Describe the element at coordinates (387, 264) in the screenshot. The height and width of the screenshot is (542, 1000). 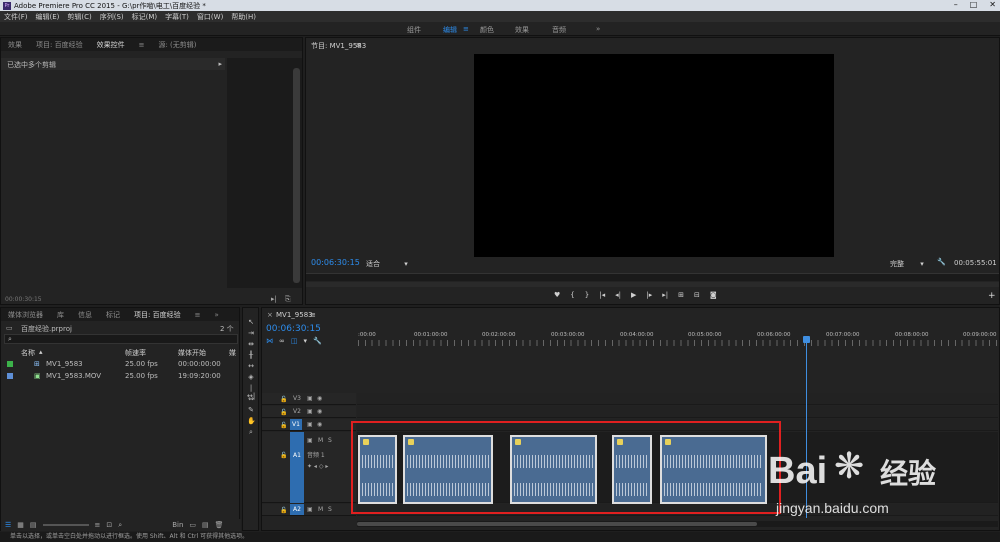
I see `zoom-select: 适合 ▾` at that location.